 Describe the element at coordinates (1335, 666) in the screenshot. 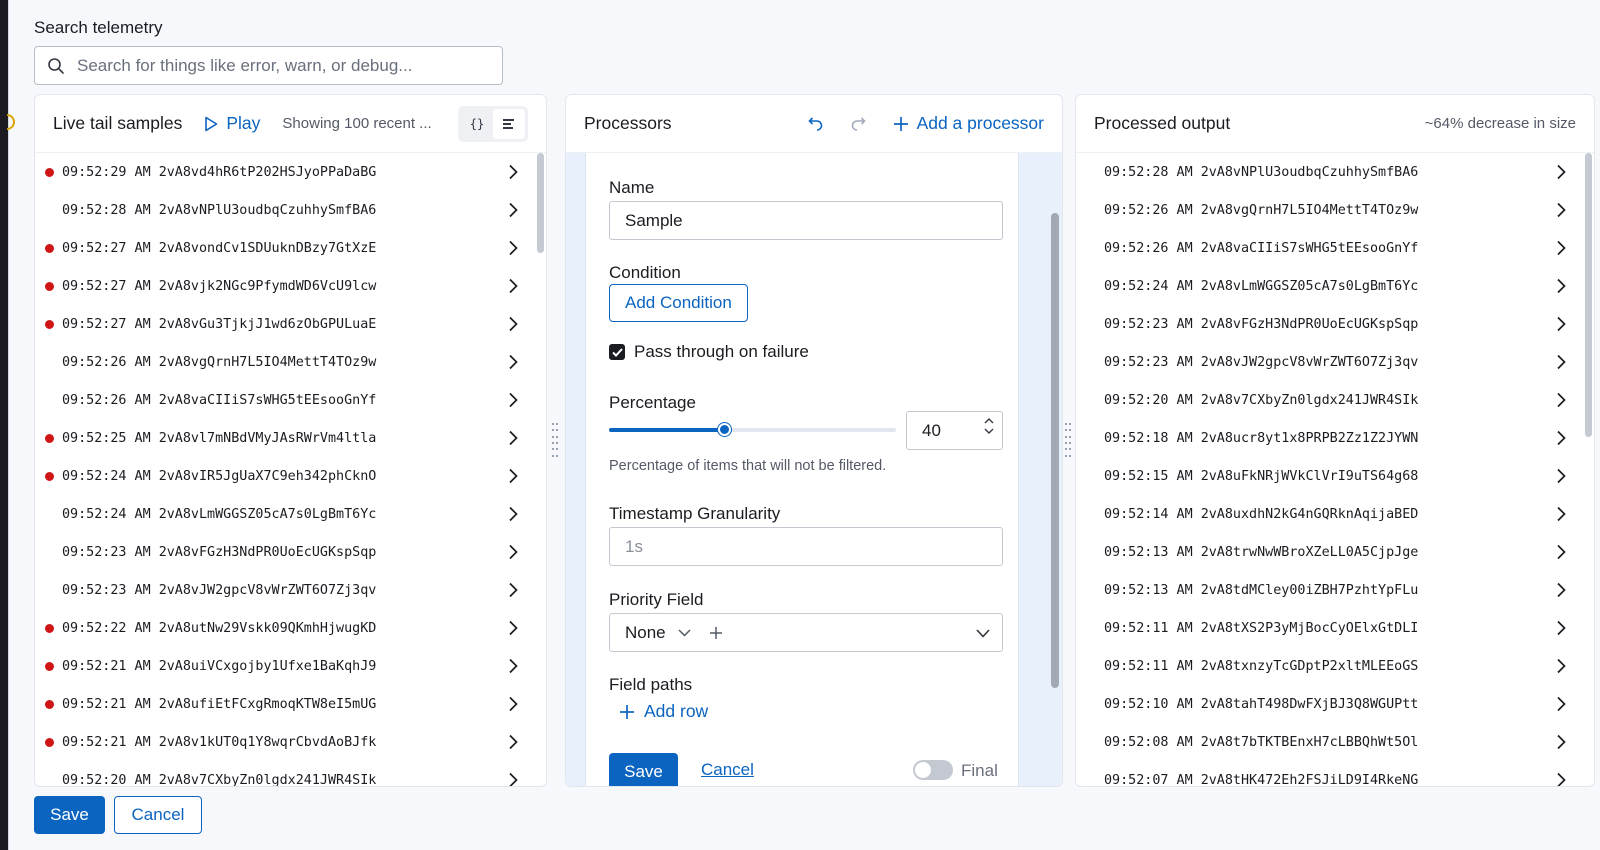

I see `list-item: 09:52:11 AM 2vA8txnzyTcGDptP2xltMLEEoGS` at that location.